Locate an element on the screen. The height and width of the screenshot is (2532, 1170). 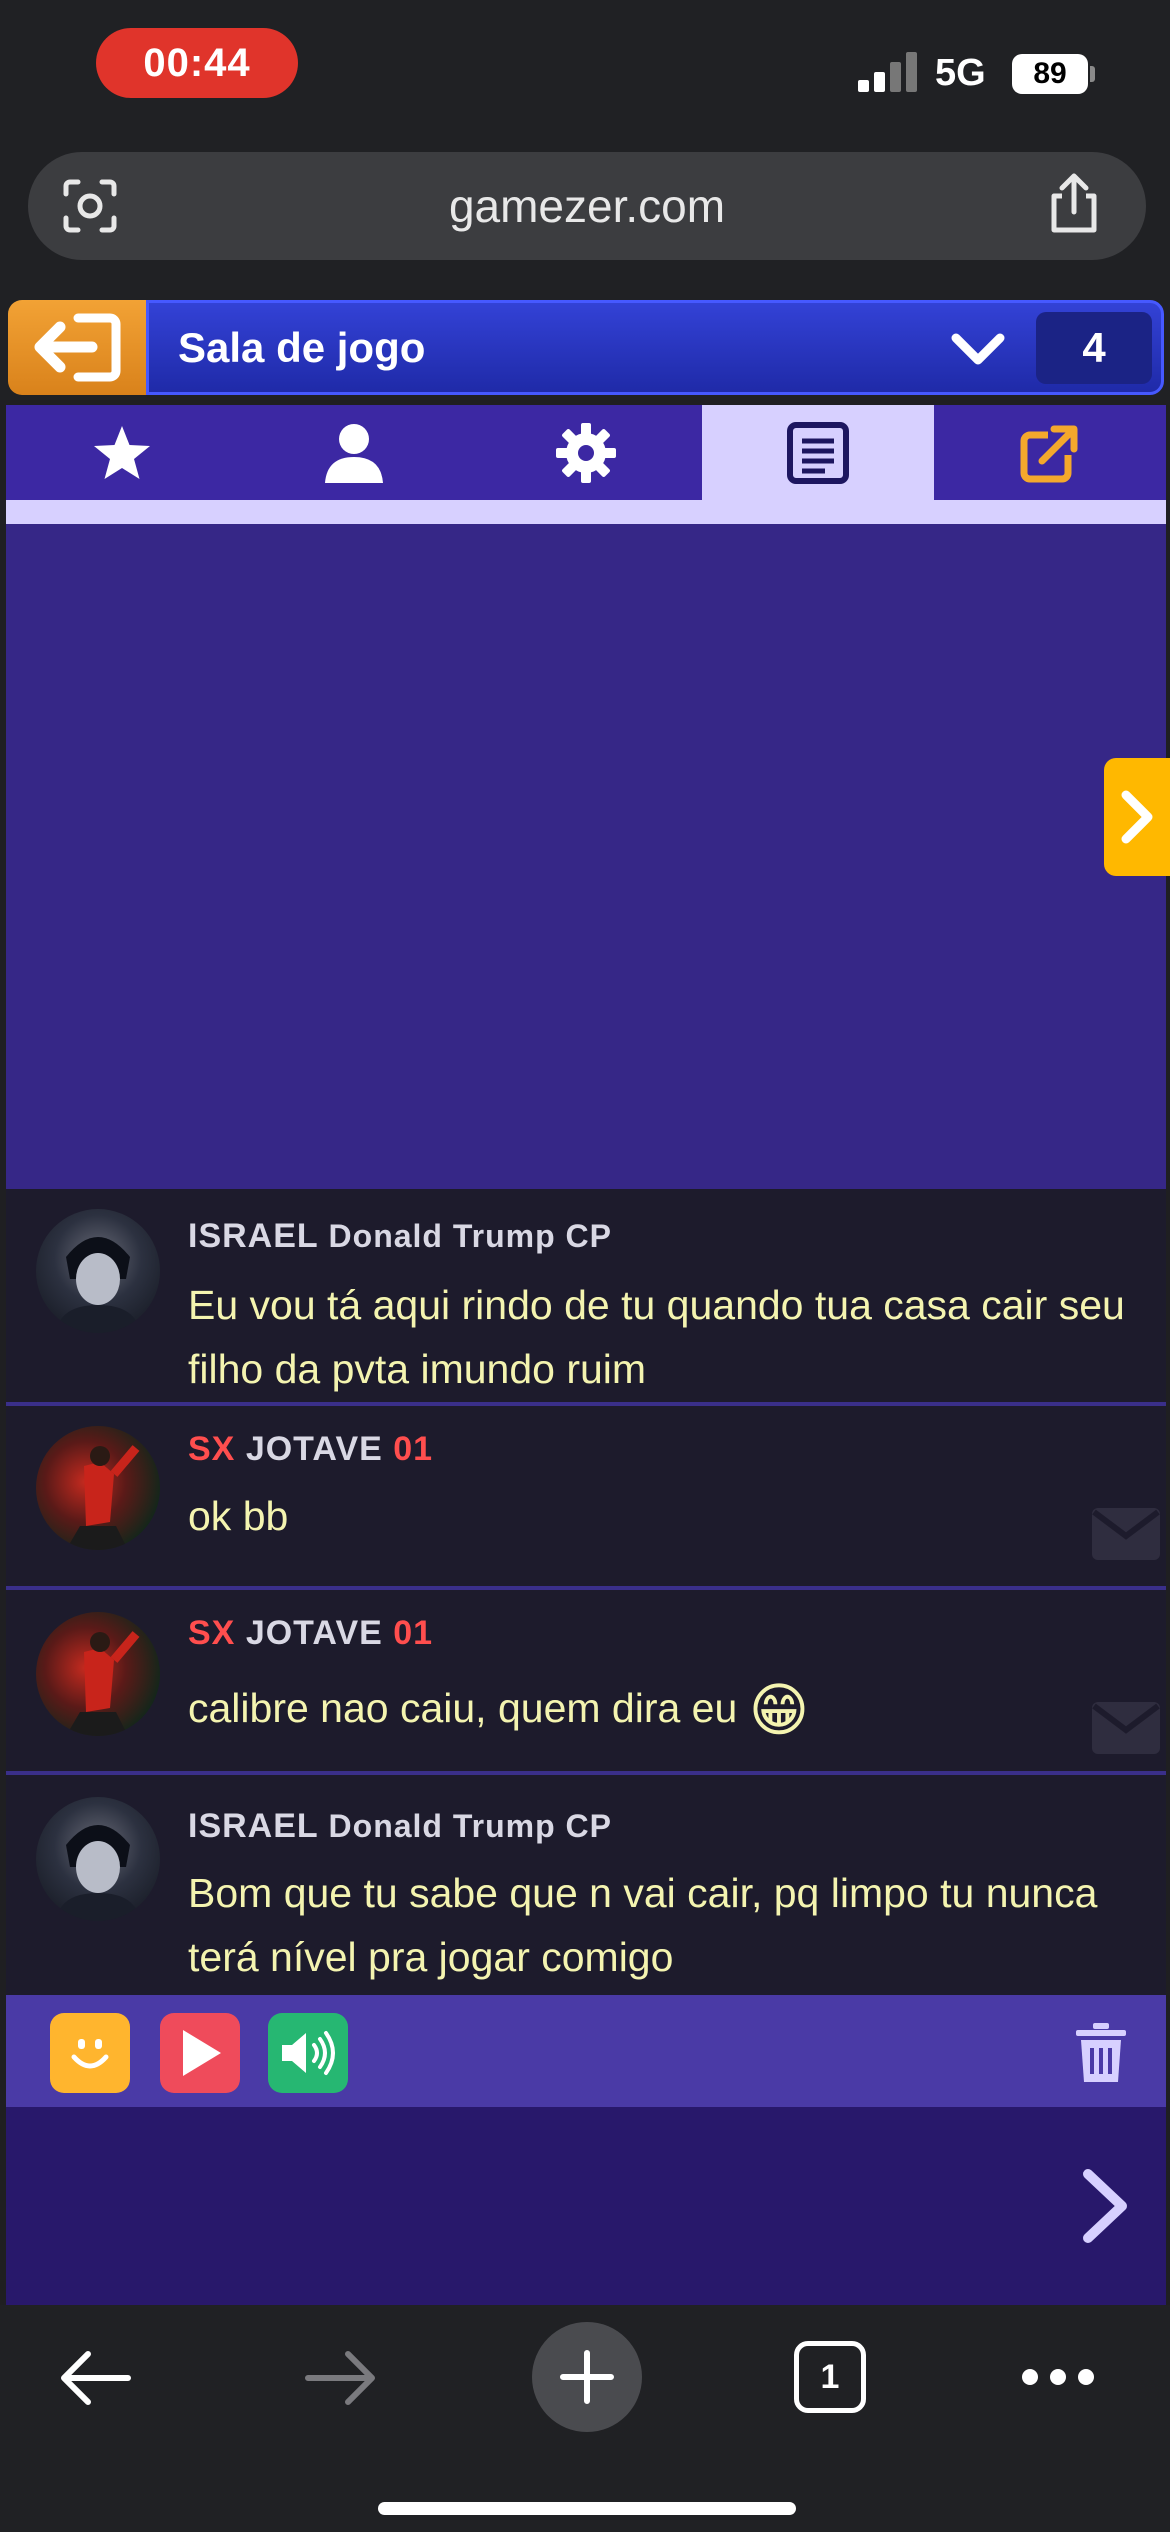
new-tab-button is located at coordinates (587, 2377).